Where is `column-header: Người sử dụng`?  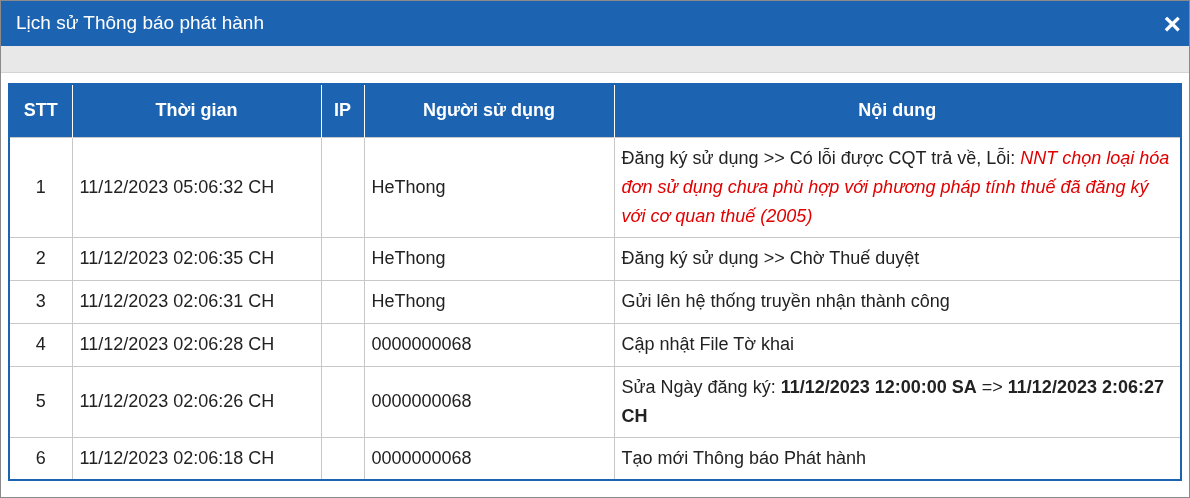 column-header: Người sử dụng is located at coordinates (489, 110).